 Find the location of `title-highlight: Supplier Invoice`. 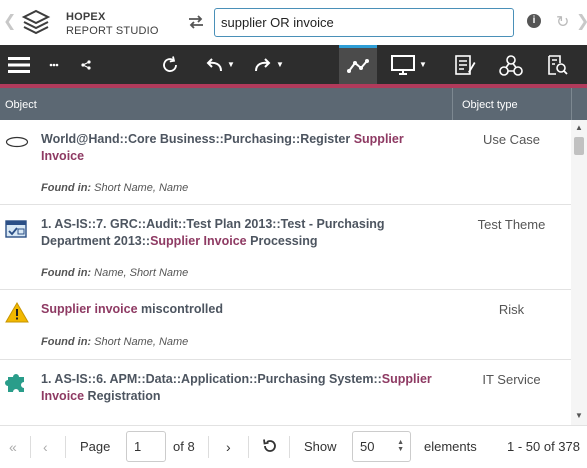

title-highlight: Supplier Invoice is located at coordinates (198, 241).